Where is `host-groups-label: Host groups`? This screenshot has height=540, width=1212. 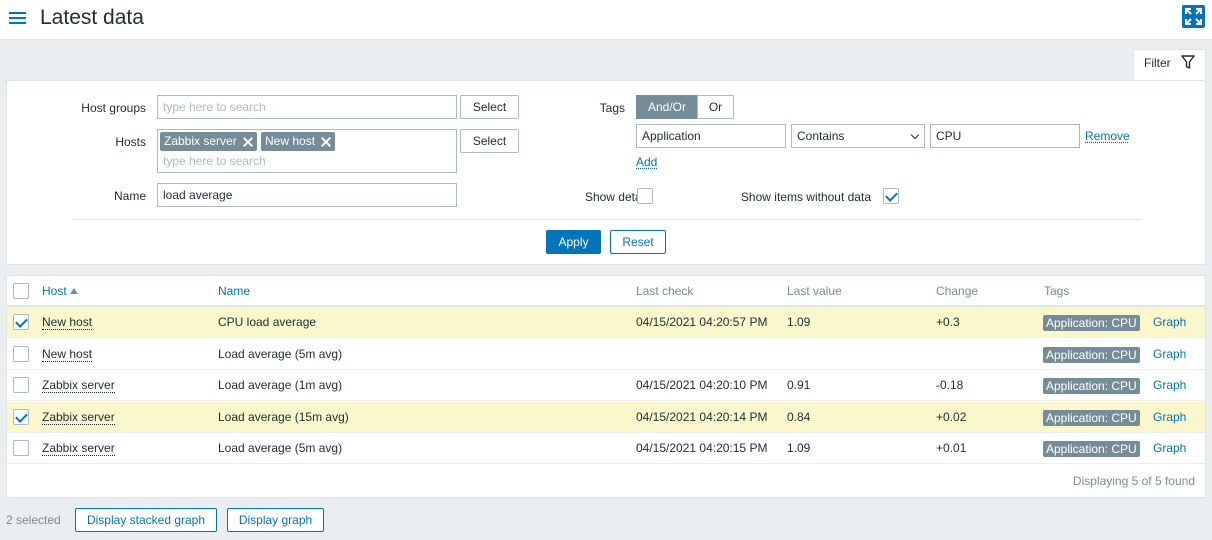 host-groups-label: Host groups is located at coordinates (113, 108).